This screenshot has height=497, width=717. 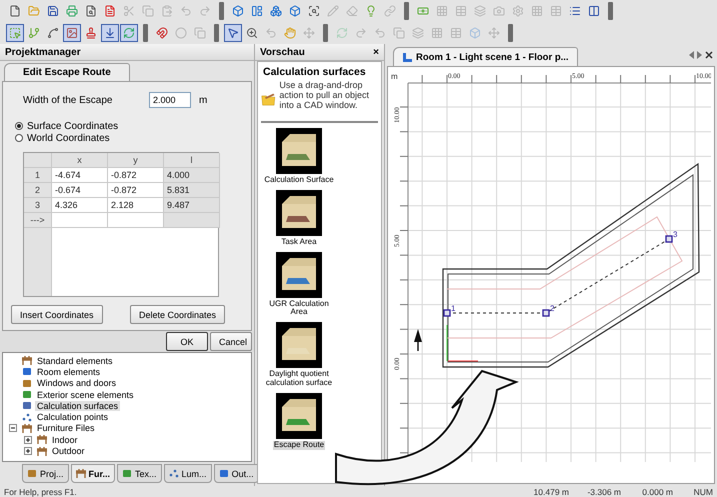 I want to click on tree-item: Calculation surfaces, so click(x=127, y=406).